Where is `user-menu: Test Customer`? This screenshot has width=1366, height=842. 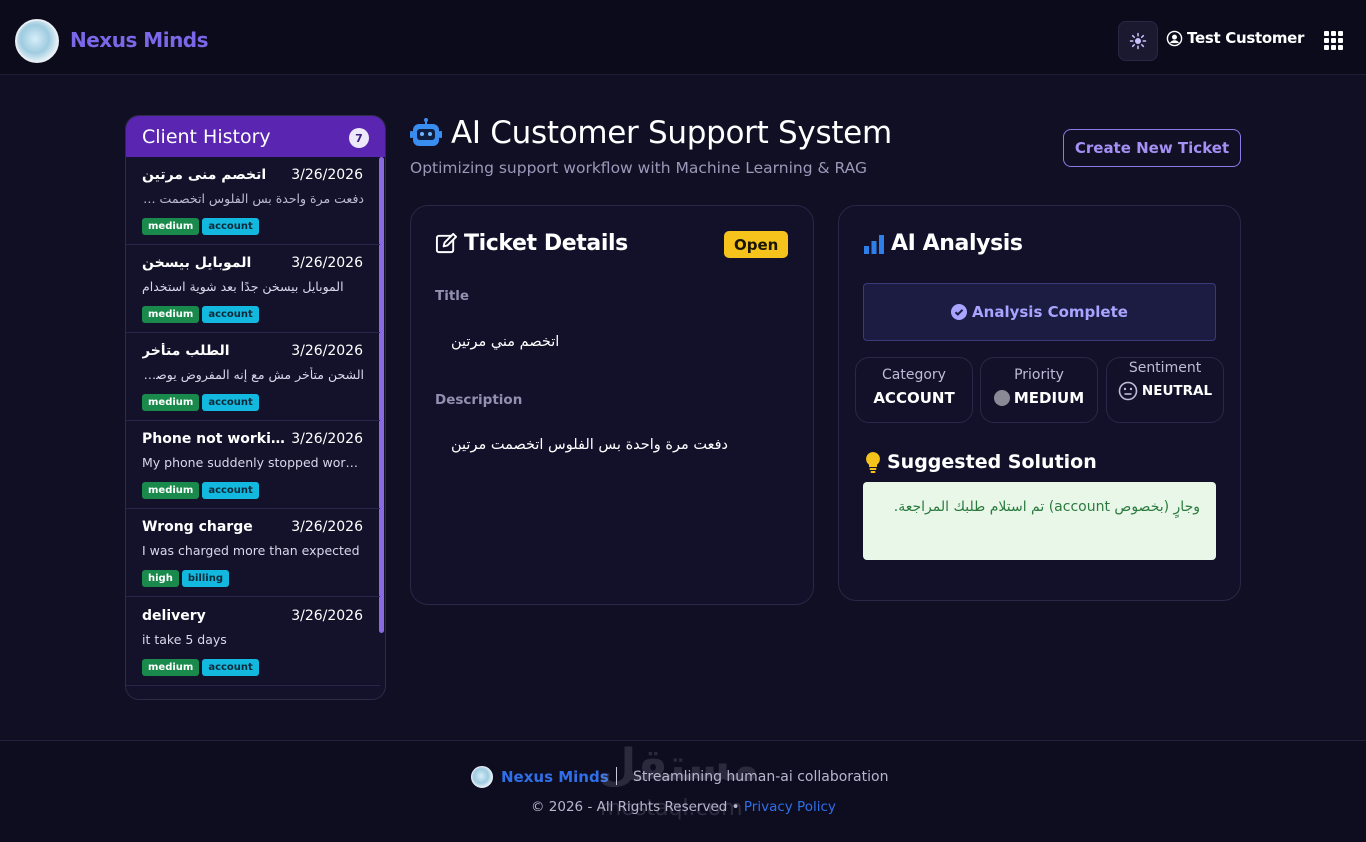
user-menu: Test Customer is located at coordinates (1235, 38).